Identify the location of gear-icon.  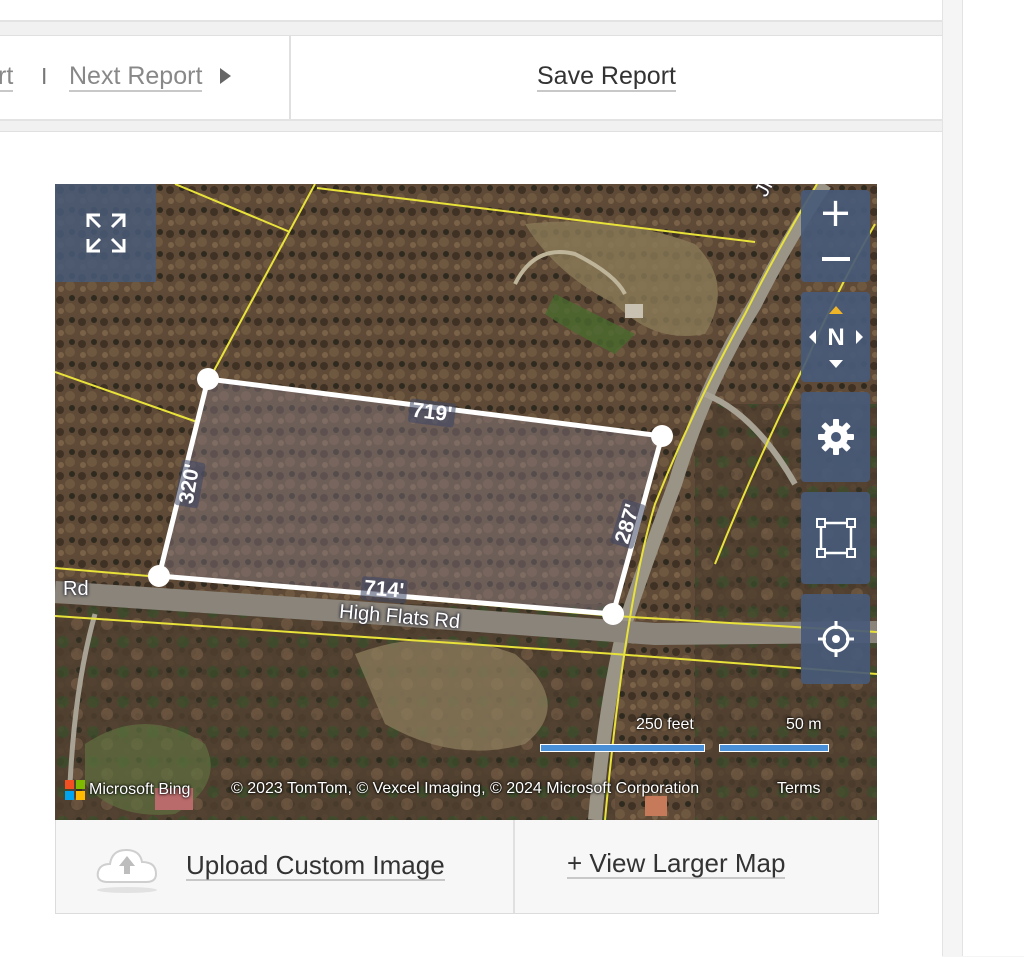
(835, 437).